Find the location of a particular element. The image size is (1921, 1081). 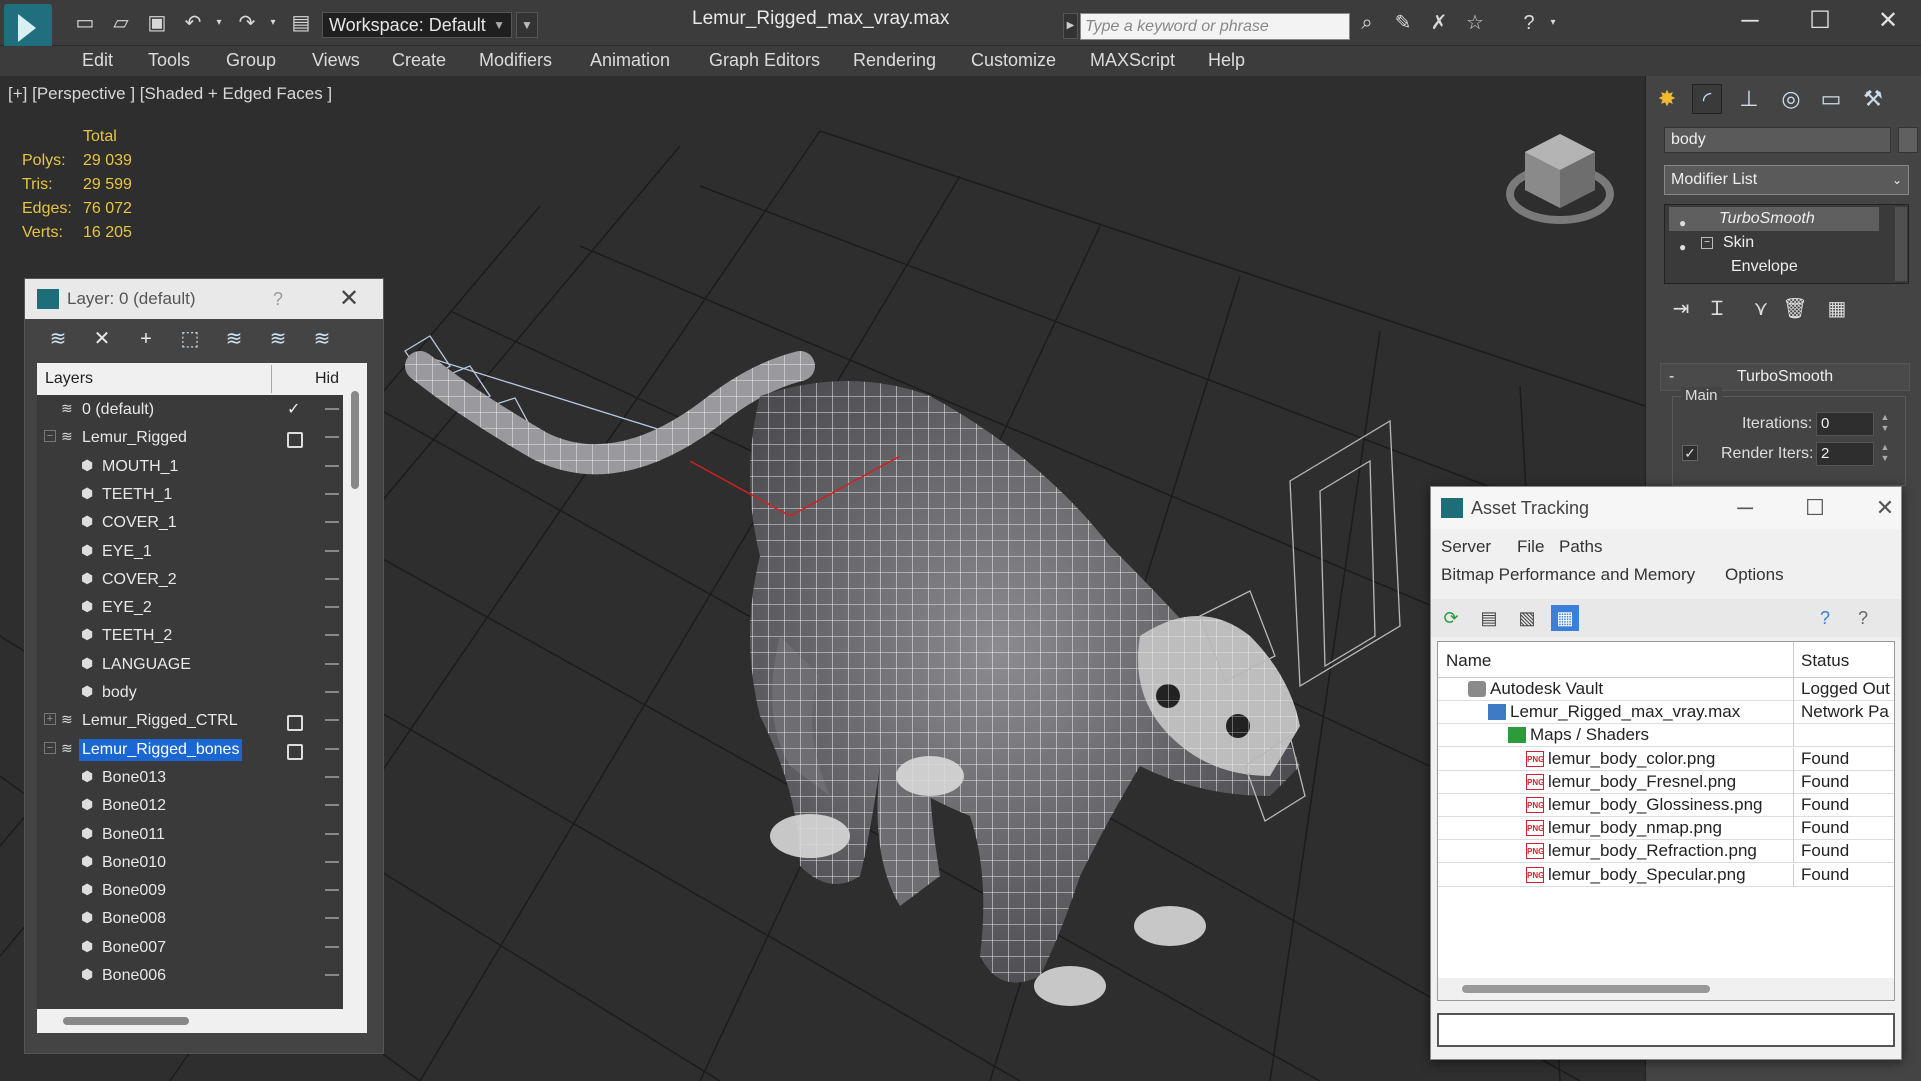

search-expand-button: ▶ is located at coordinates (1070, 26).